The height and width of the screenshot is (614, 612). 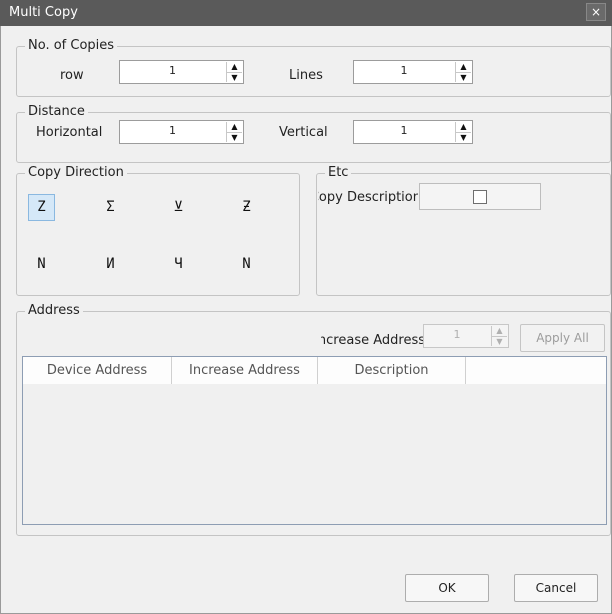 I want to click on vertical-value: 1, so click(x=404, y=130).